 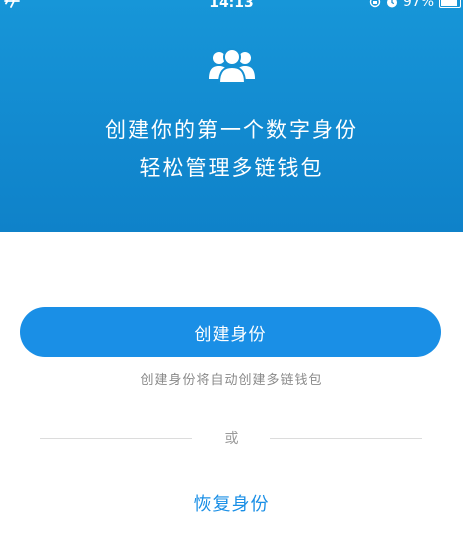 I want to click on create-identity-hint: 创建身份将自动创建多链钱包, so click(x=231, y=380).